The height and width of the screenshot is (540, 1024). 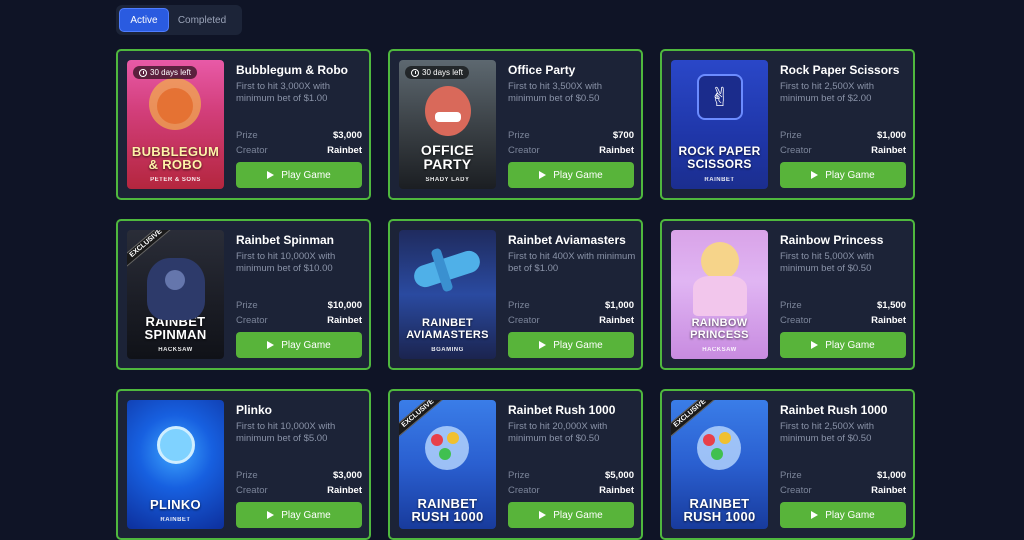 I want to click on challenge-title: Plinko, so click(x=254, y=410).